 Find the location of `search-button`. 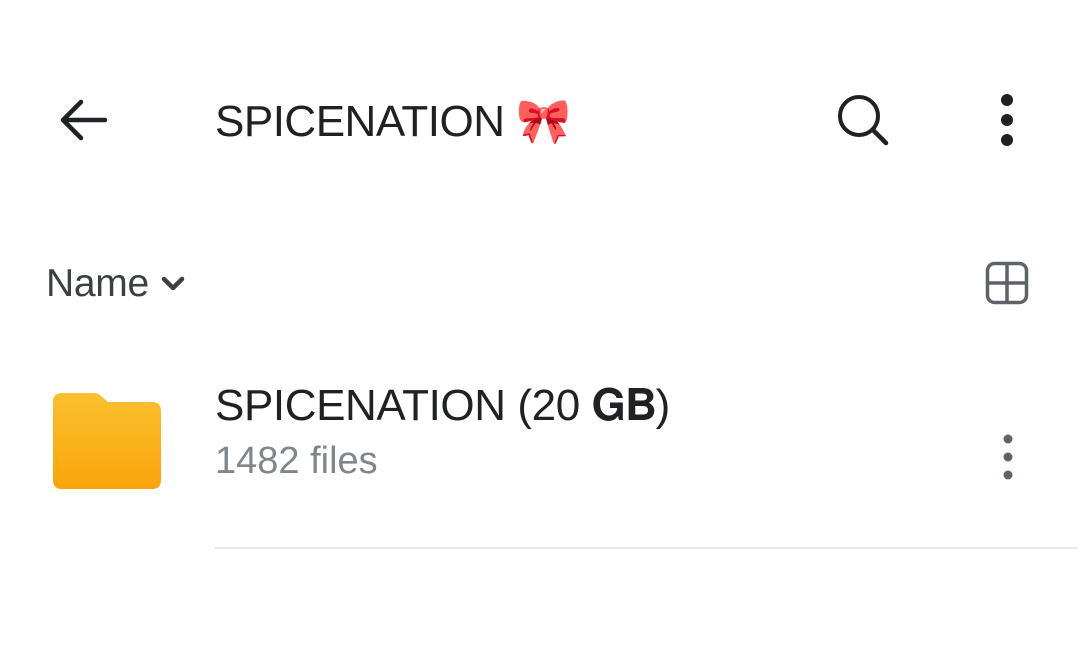

search-button is located at coordinates (863, 122).